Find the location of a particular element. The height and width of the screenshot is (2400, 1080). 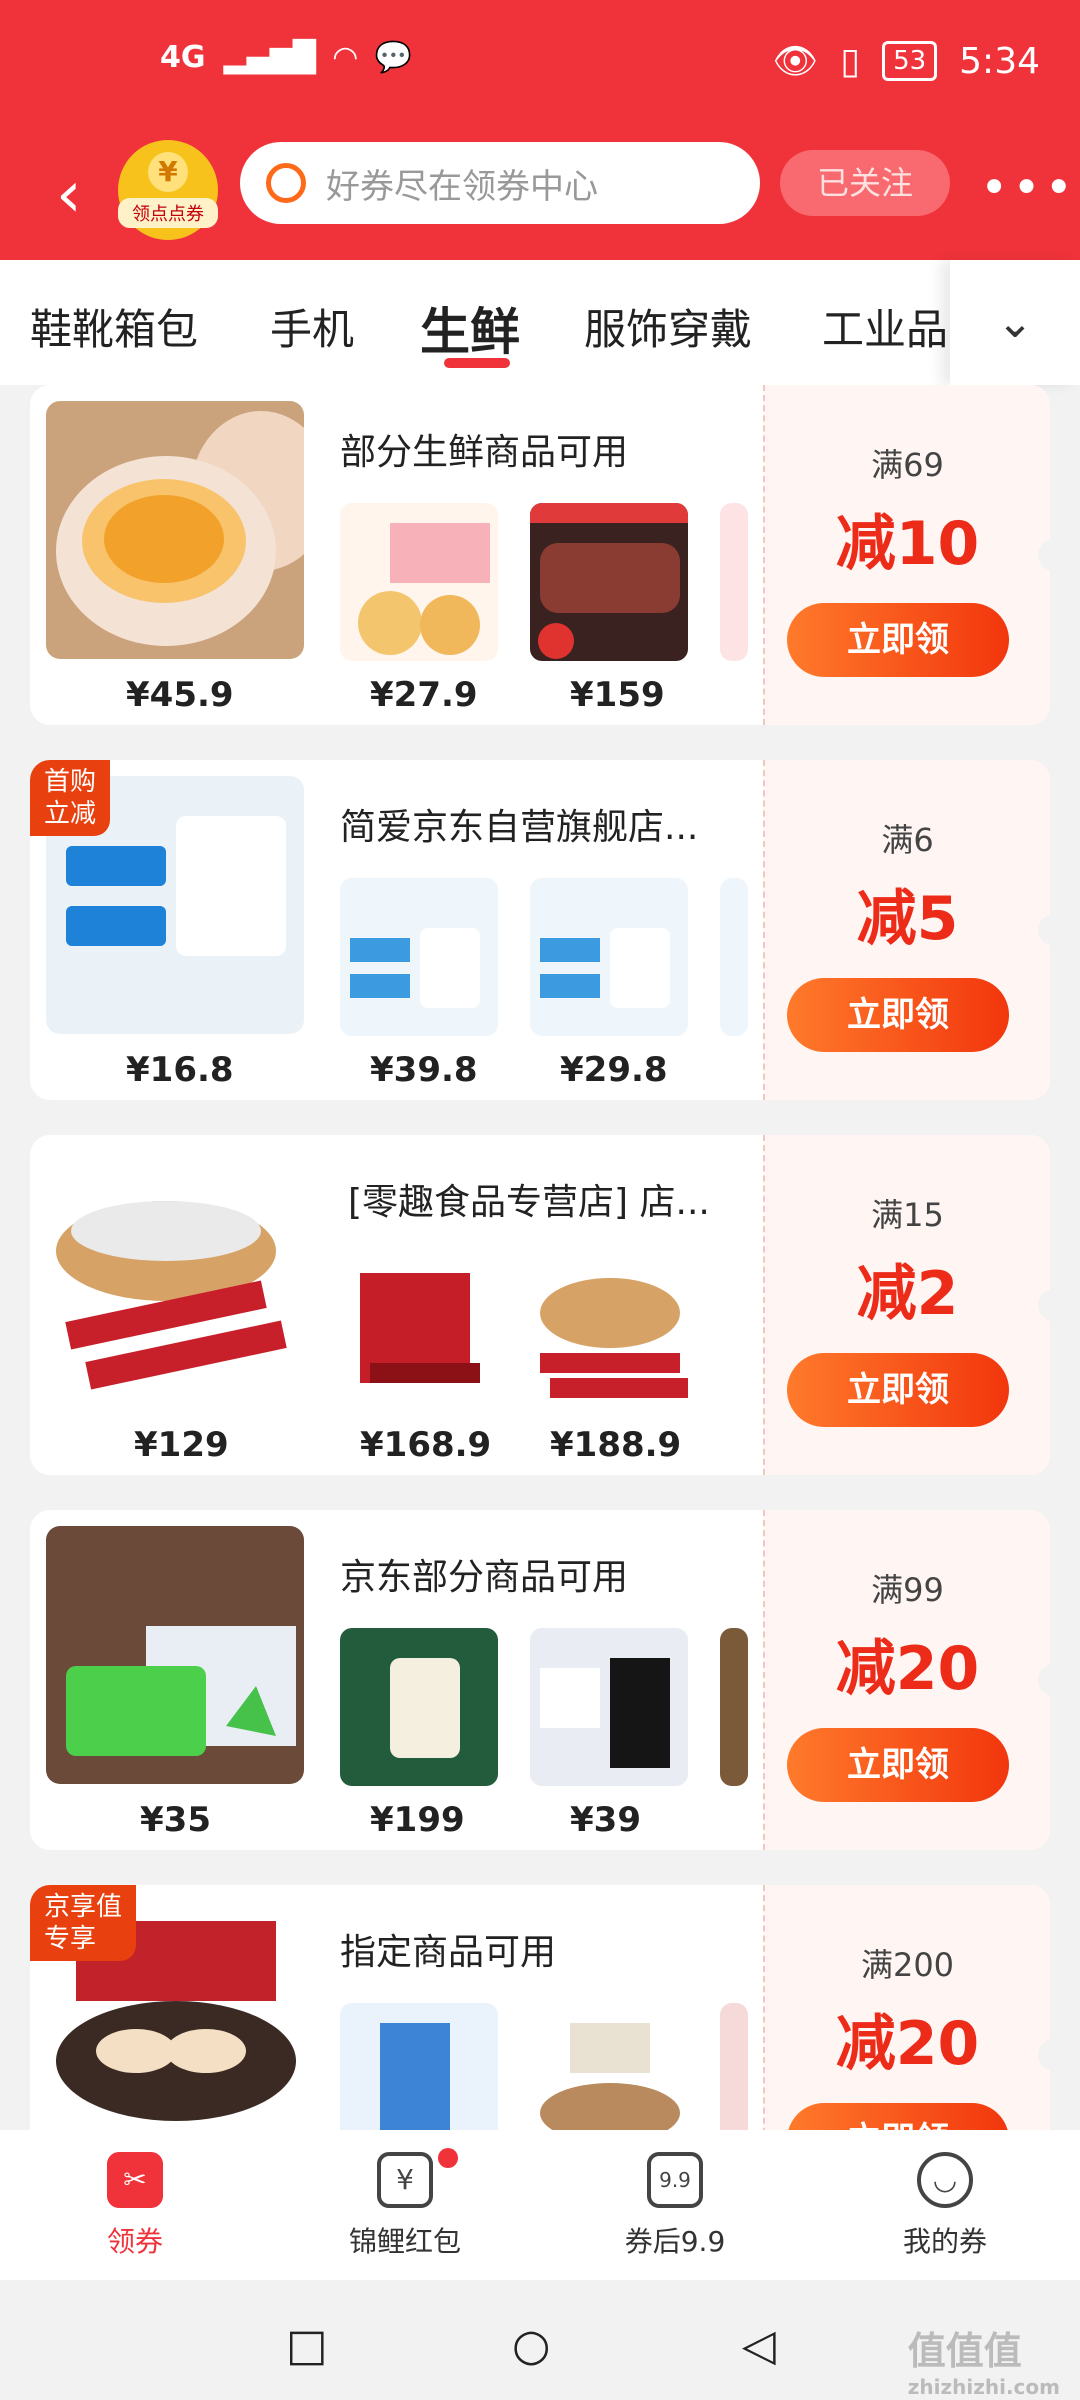

coupon-discount: 减10 is located at coordinates (907, 544).